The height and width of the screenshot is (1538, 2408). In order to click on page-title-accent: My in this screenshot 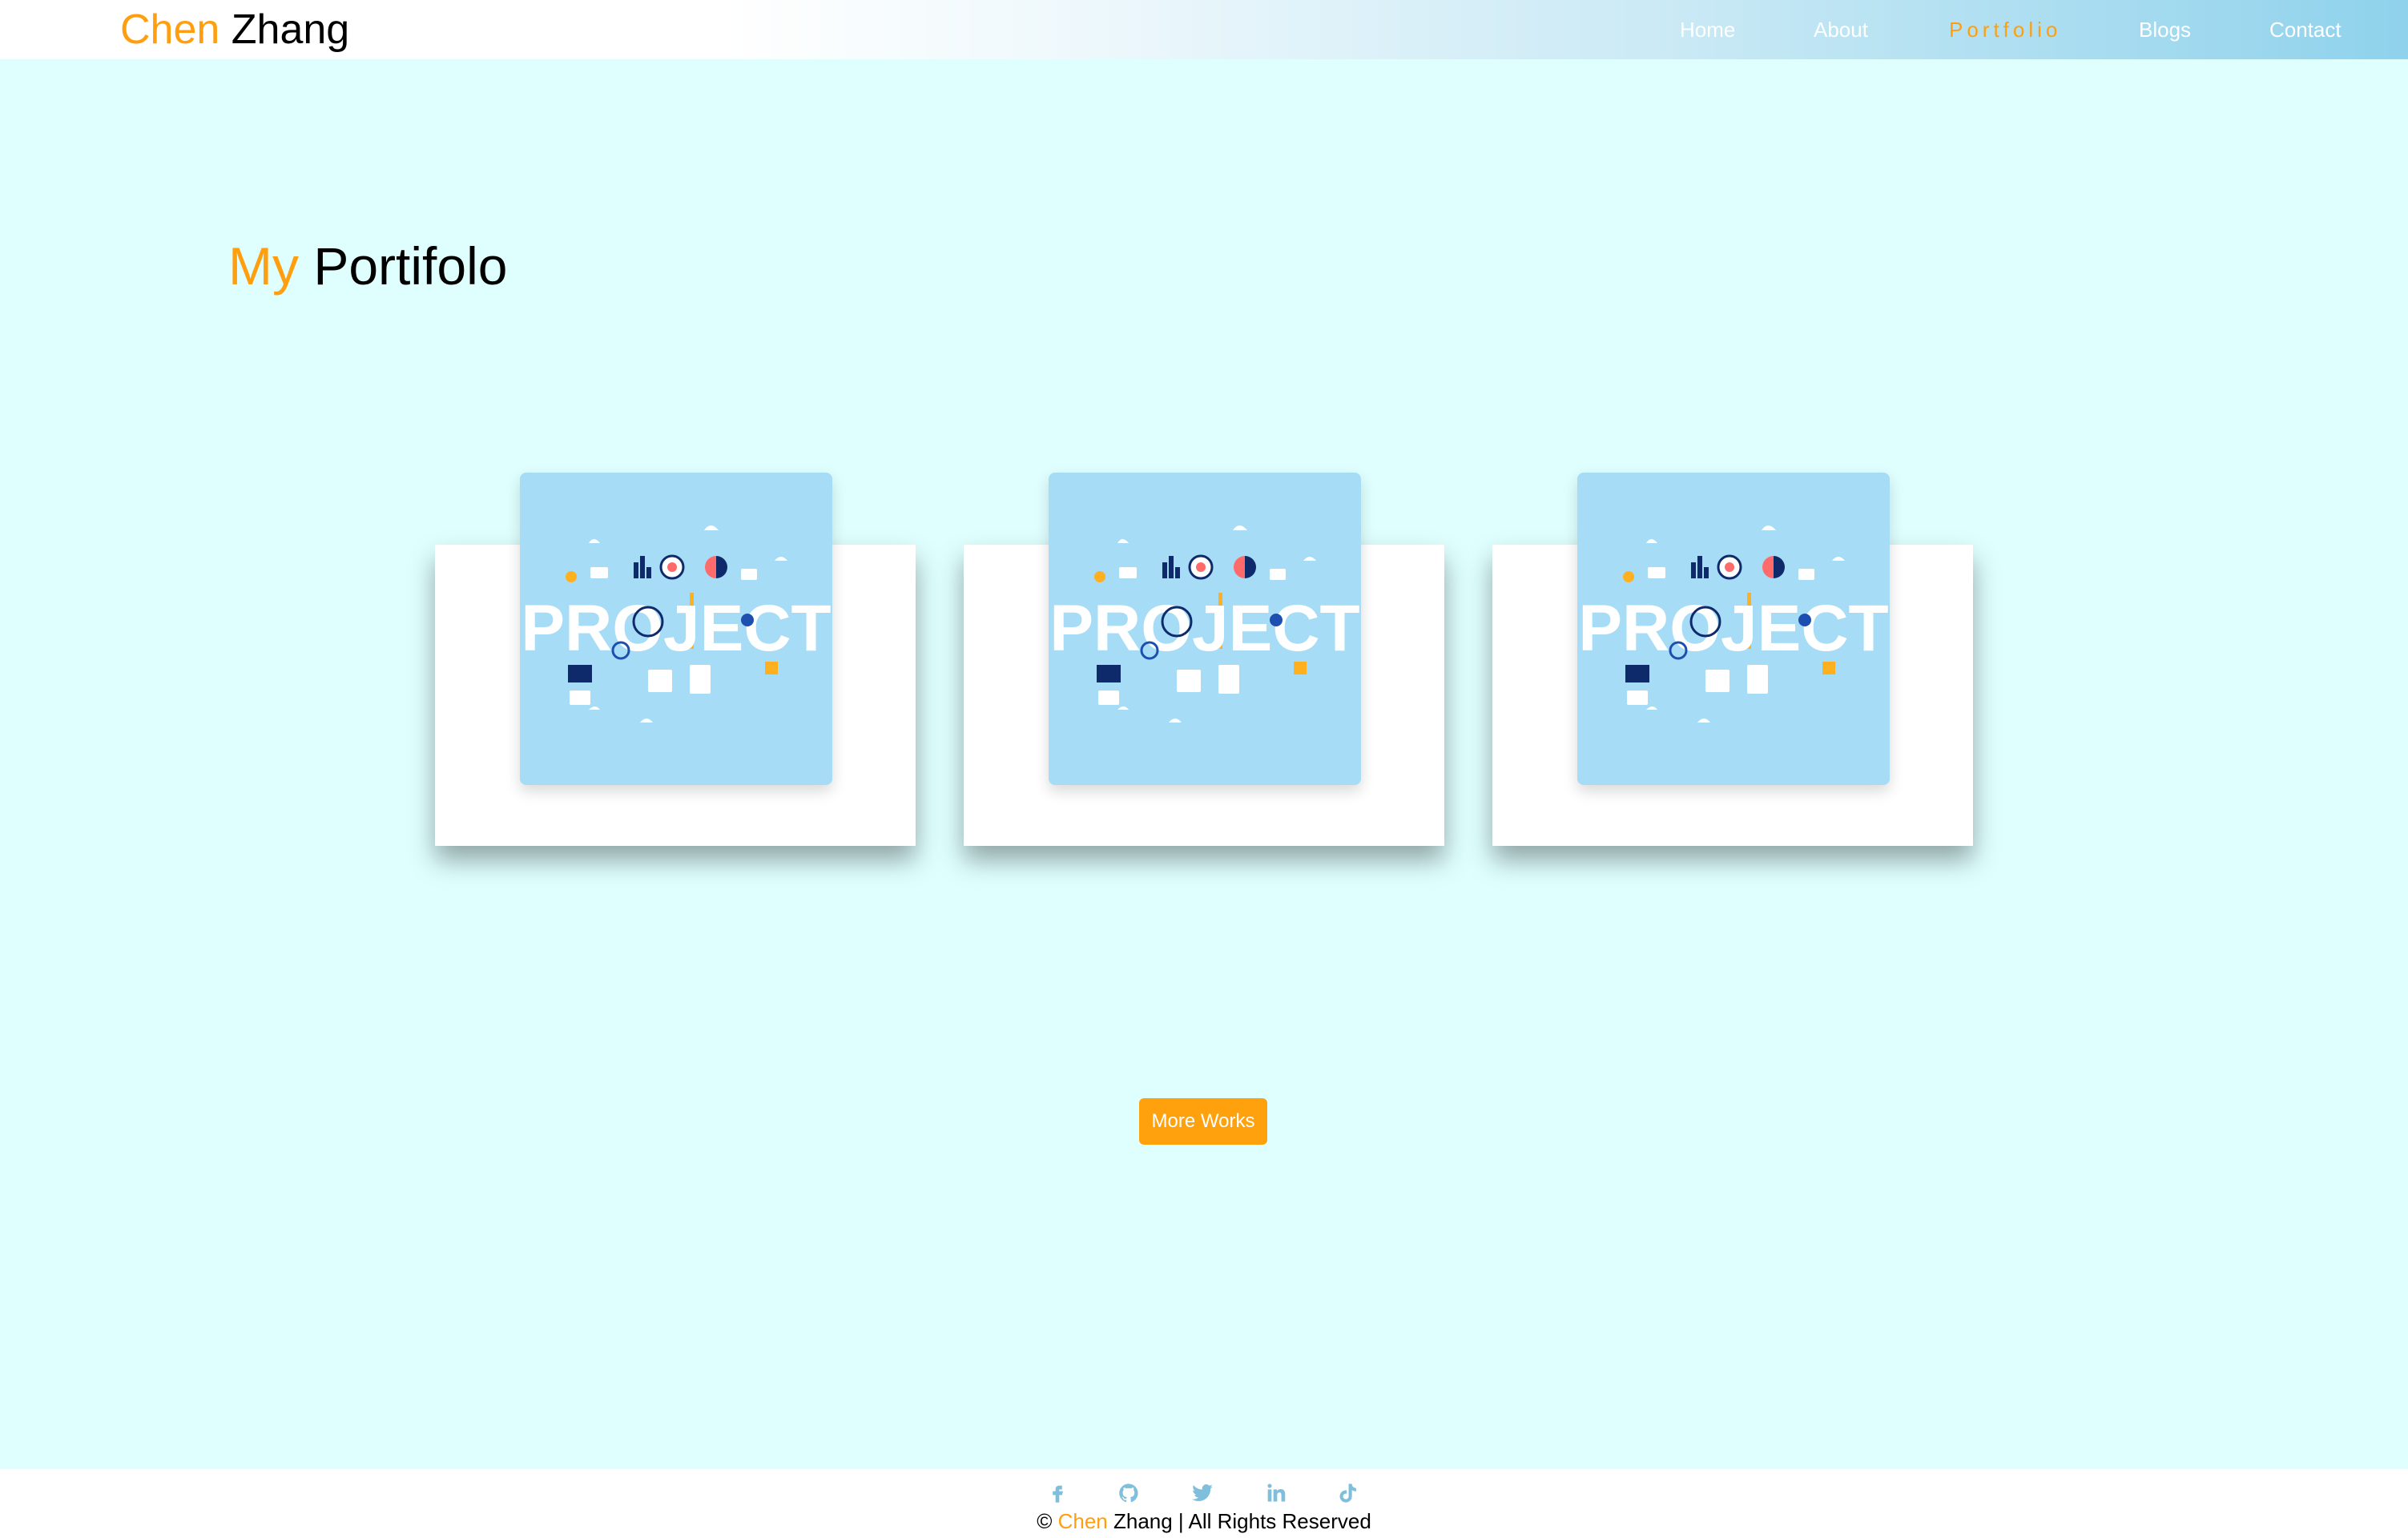, I will do `click(263, 266)`.